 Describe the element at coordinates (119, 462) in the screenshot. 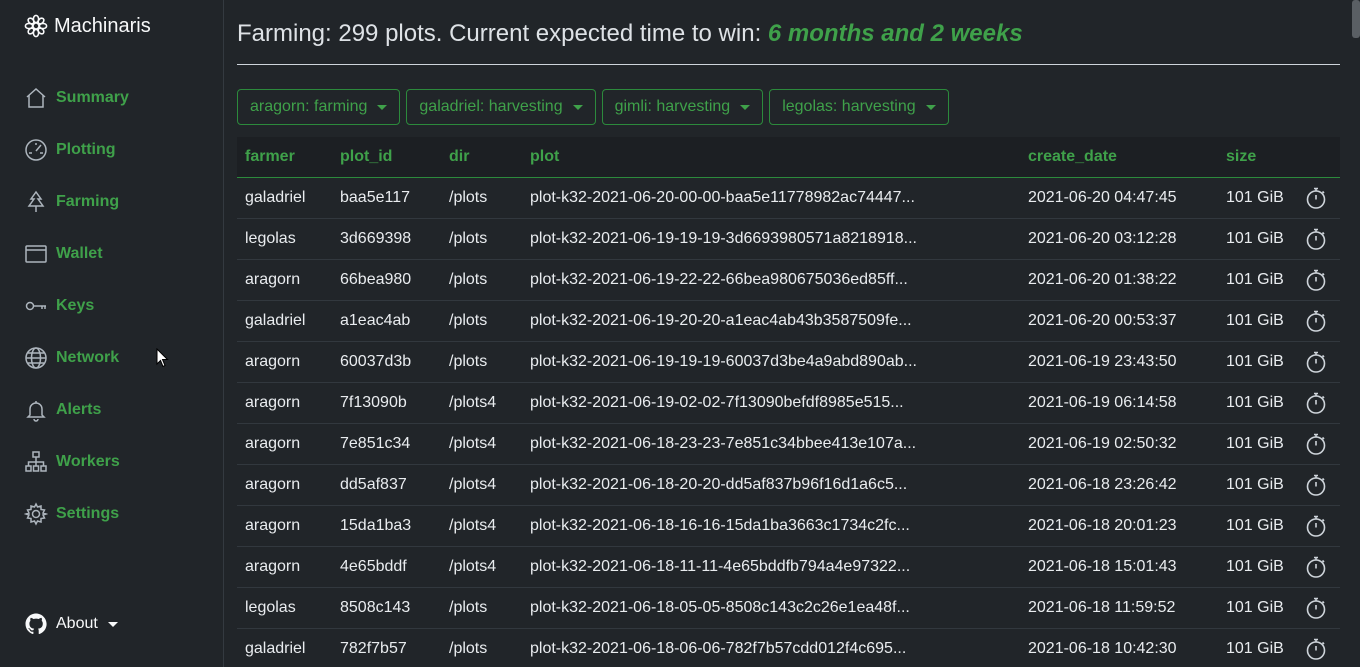

I see `sidebar-item-workers: Workers` at that location.